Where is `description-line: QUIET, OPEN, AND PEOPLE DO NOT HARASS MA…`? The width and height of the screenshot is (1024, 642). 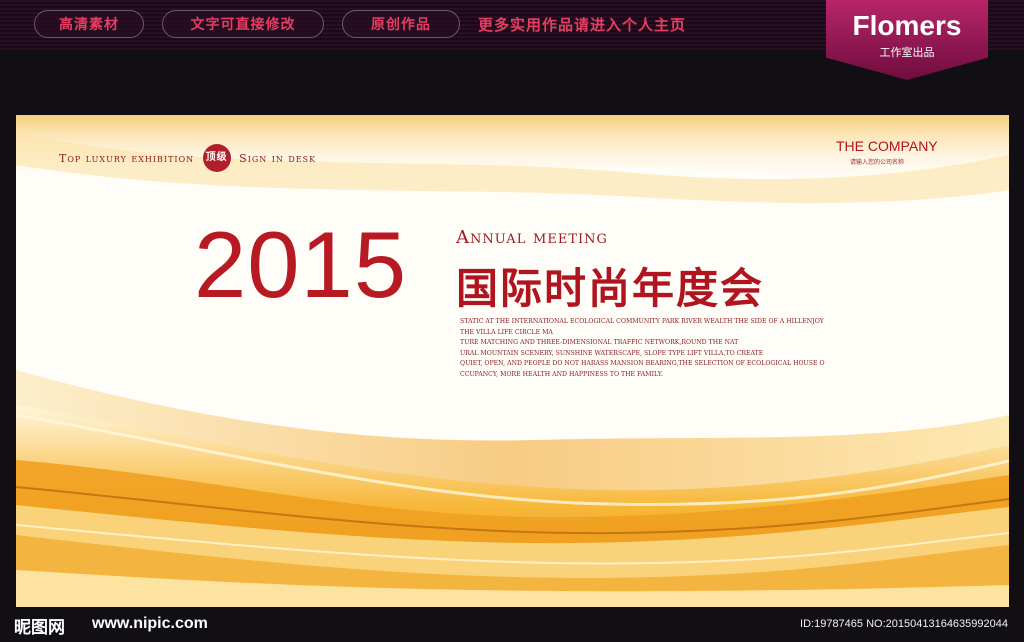
description-line: QUIET, OPEN, AND PEOPLE DO NOT HARASS MA… is located at coordinates (642, 364).